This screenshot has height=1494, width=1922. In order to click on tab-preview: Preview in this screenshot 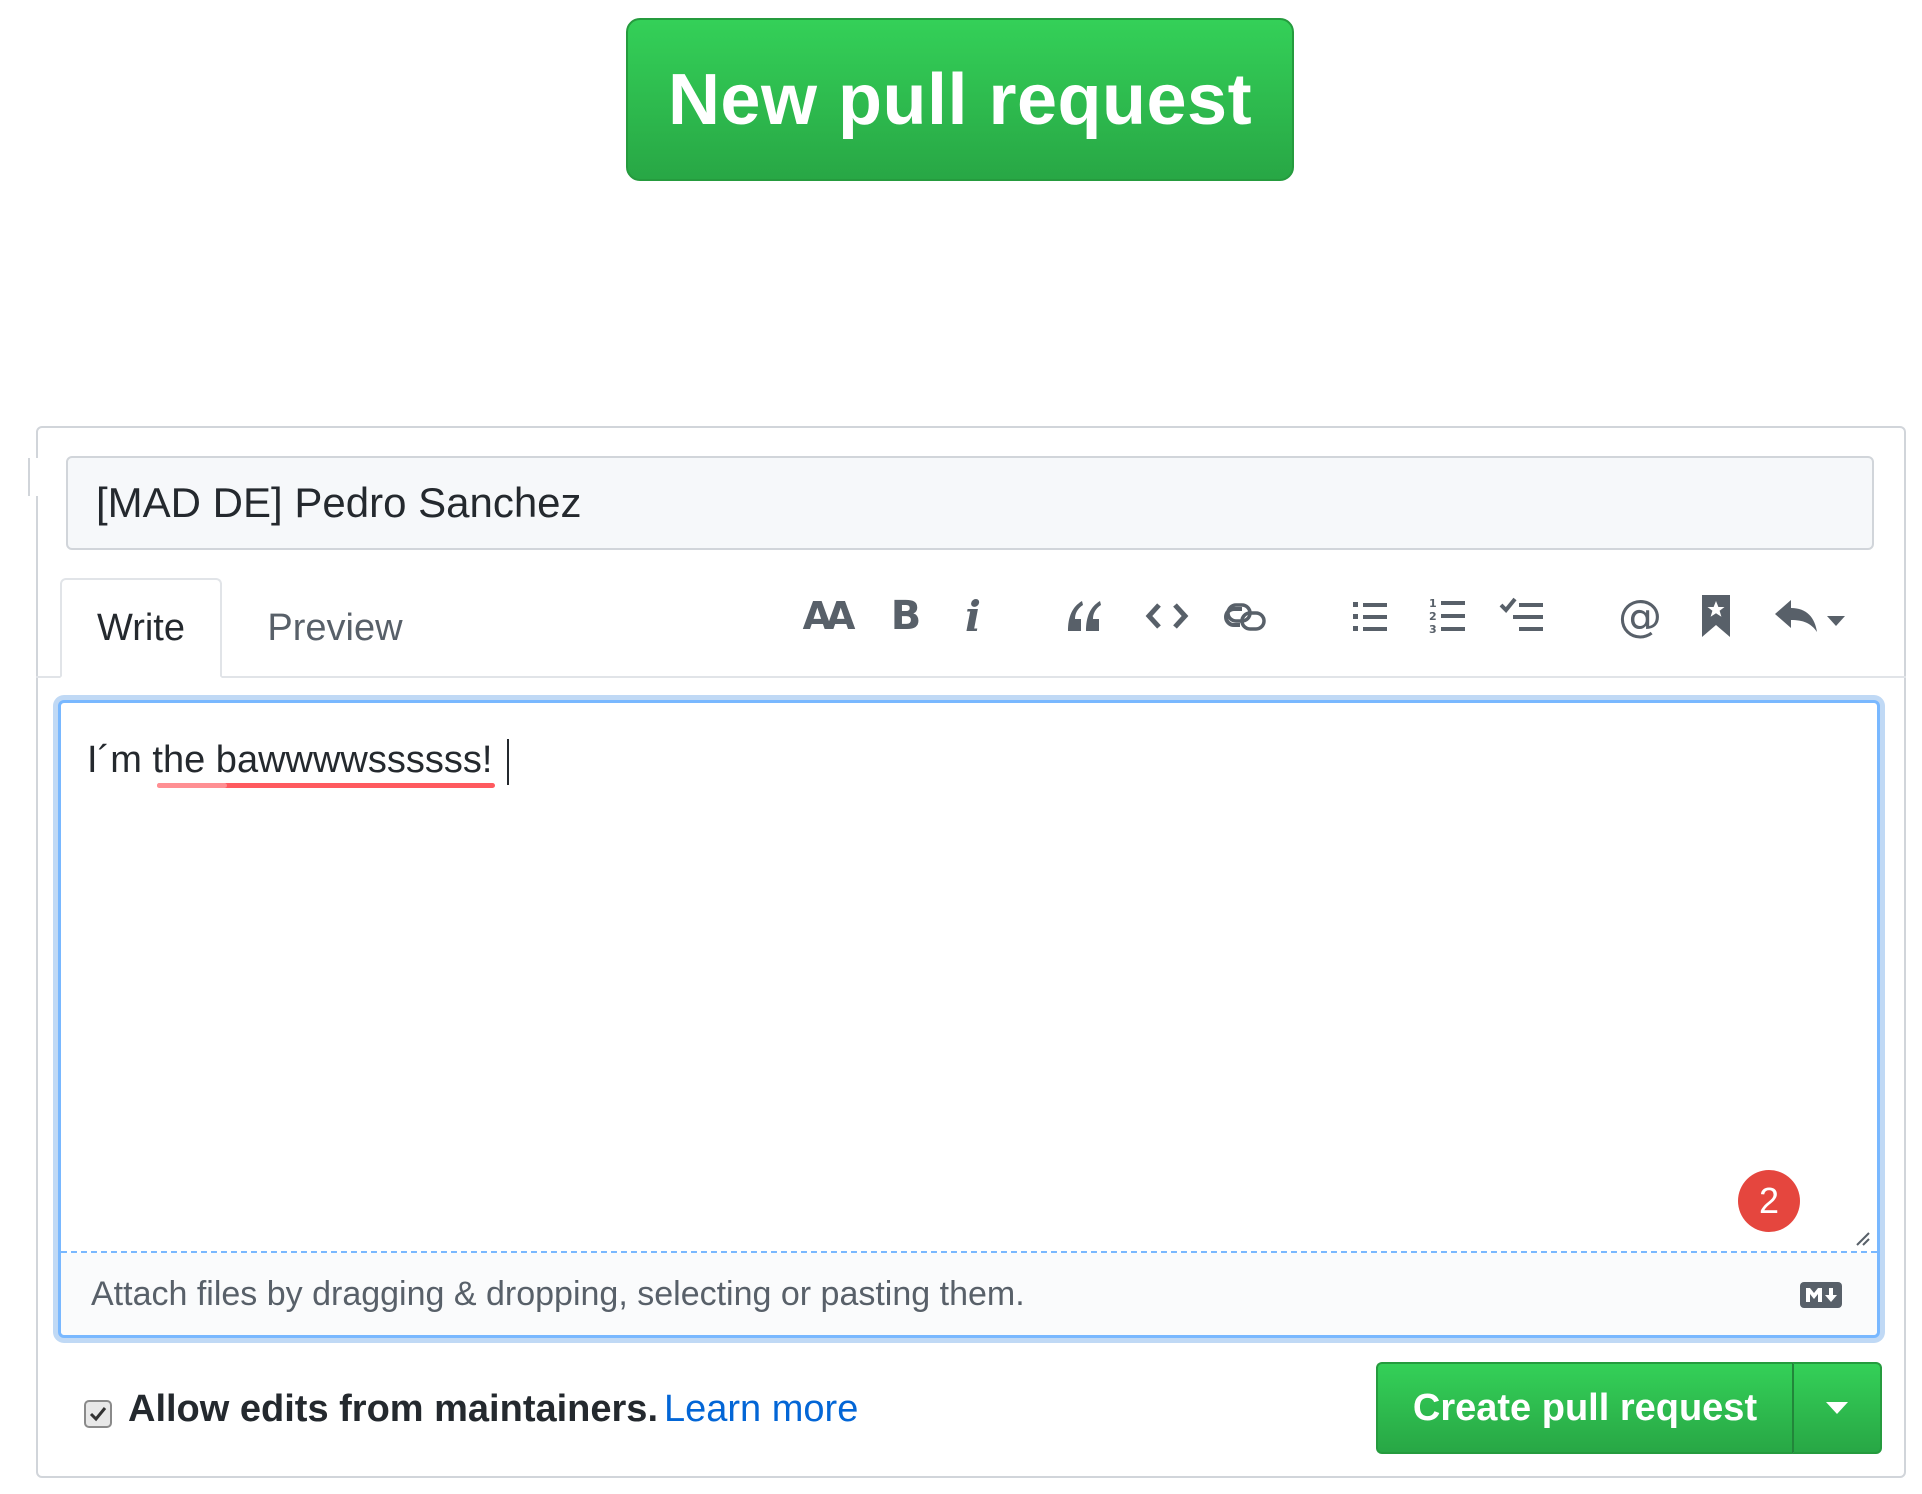, I will do `click(335, 628)`.